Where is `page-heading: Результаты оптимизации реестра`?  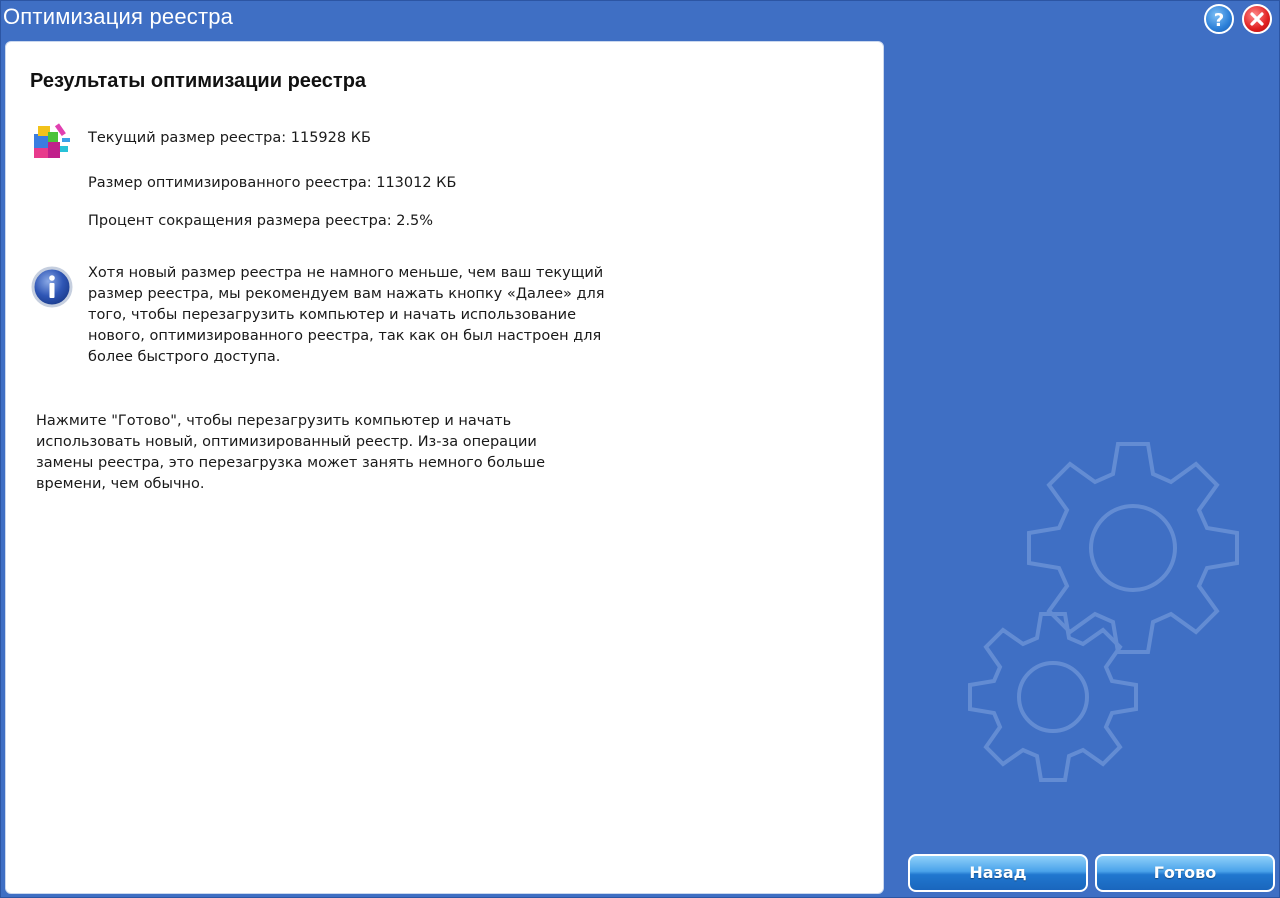
page-heading: Результаты оптимизации реестра is located at coordinates (198, 81).